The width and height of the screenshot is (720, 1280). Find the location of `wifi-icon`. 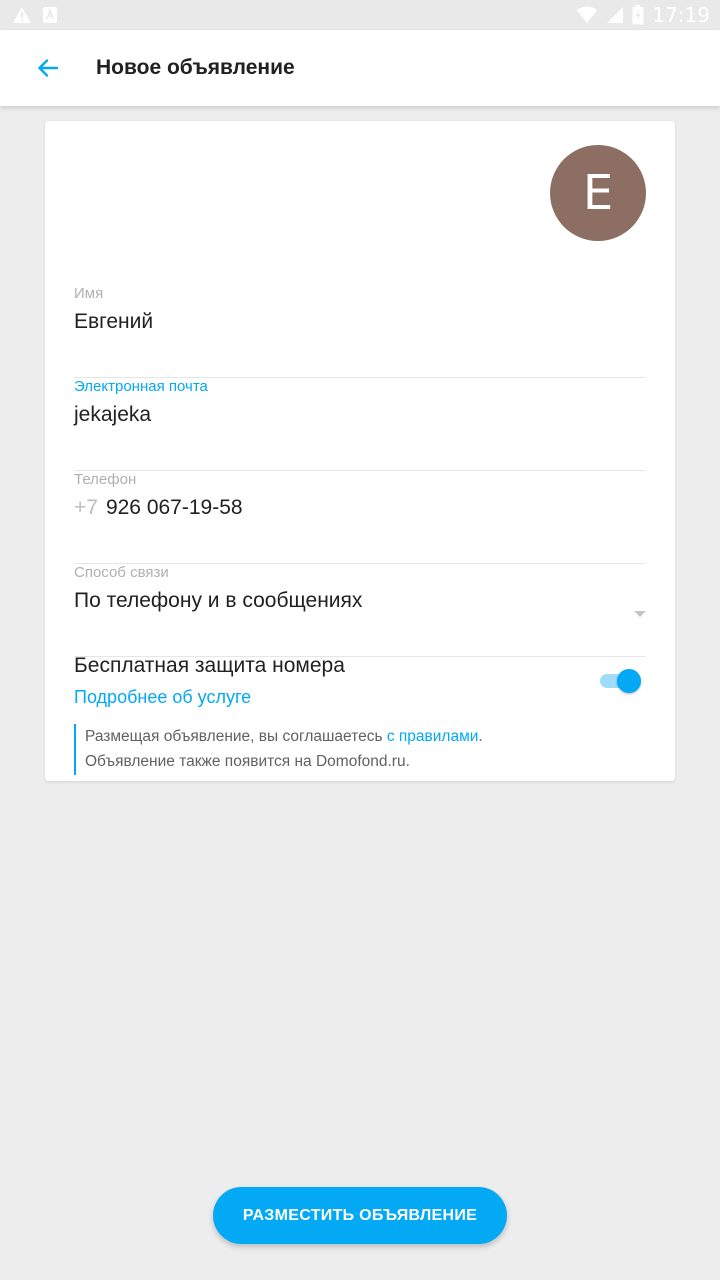

wifi-icon is located at coordinates (587, 14).